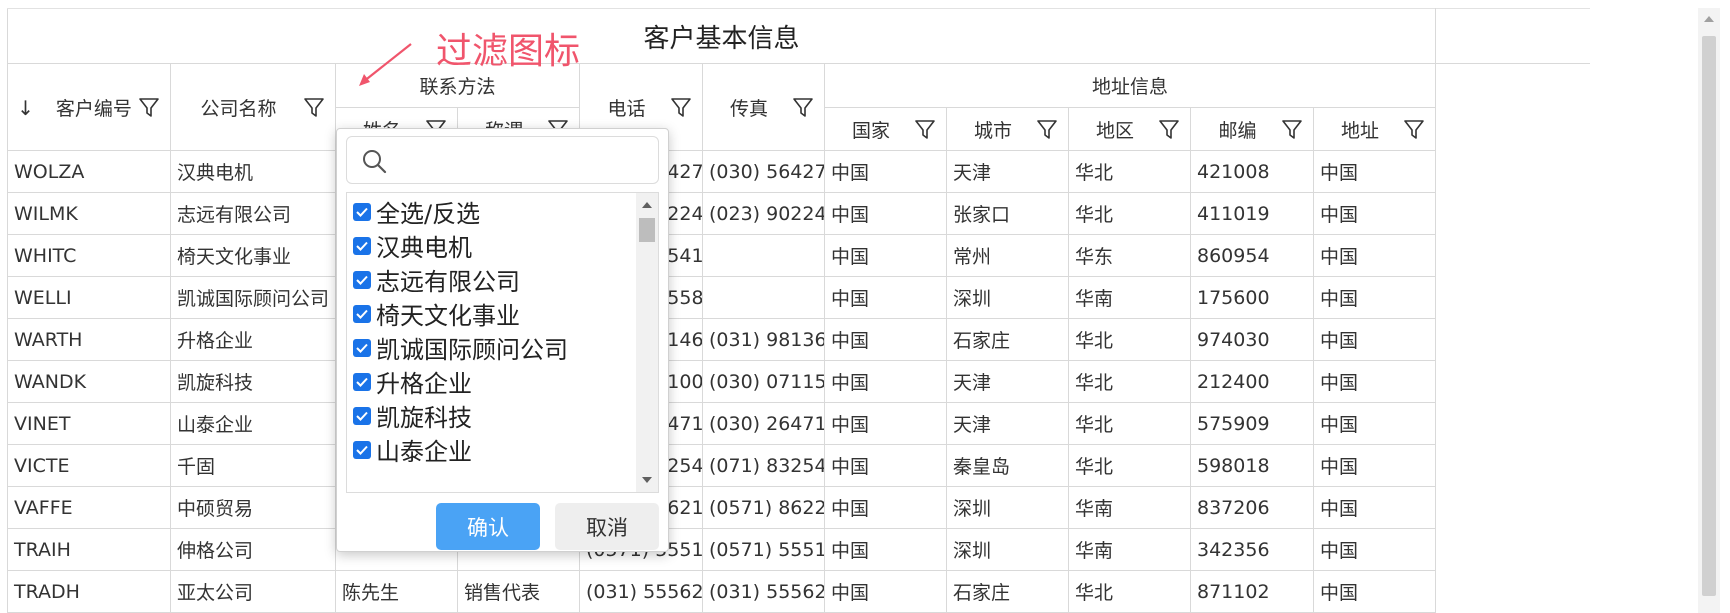 The width and height of the screenshot is (1730, 613). Describe the element at coordinates (89, 591) in the screenshot. I see `cell-customer-id: TRADH` at that location.